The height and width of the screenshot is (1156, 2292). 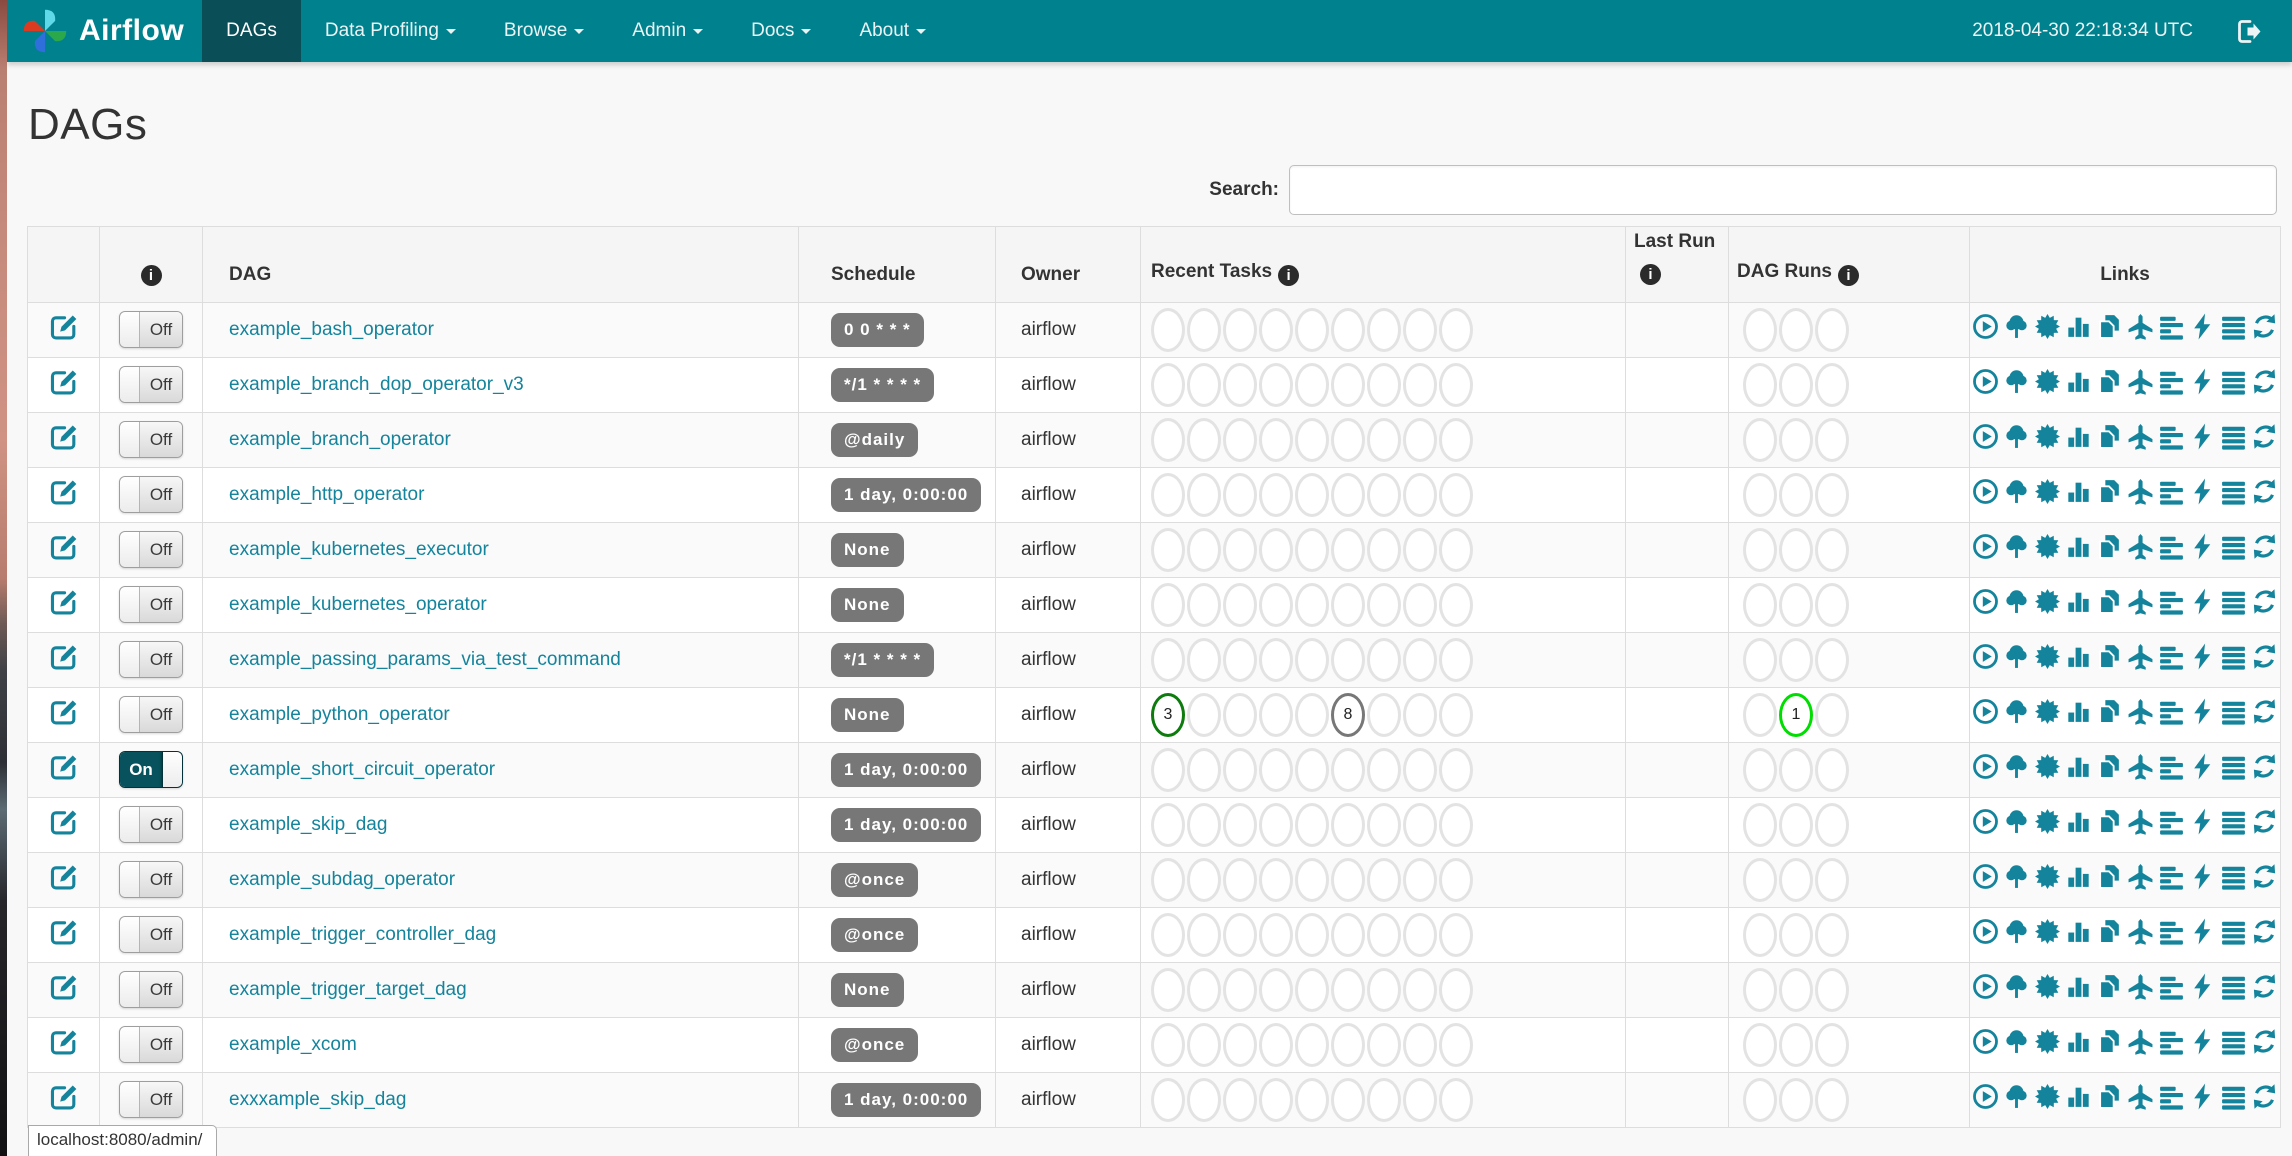 What do you see at coordinates (293, 1044) in the screenshot?
I see `dag-link: example_xcom` at bounding box center [293, 1044].